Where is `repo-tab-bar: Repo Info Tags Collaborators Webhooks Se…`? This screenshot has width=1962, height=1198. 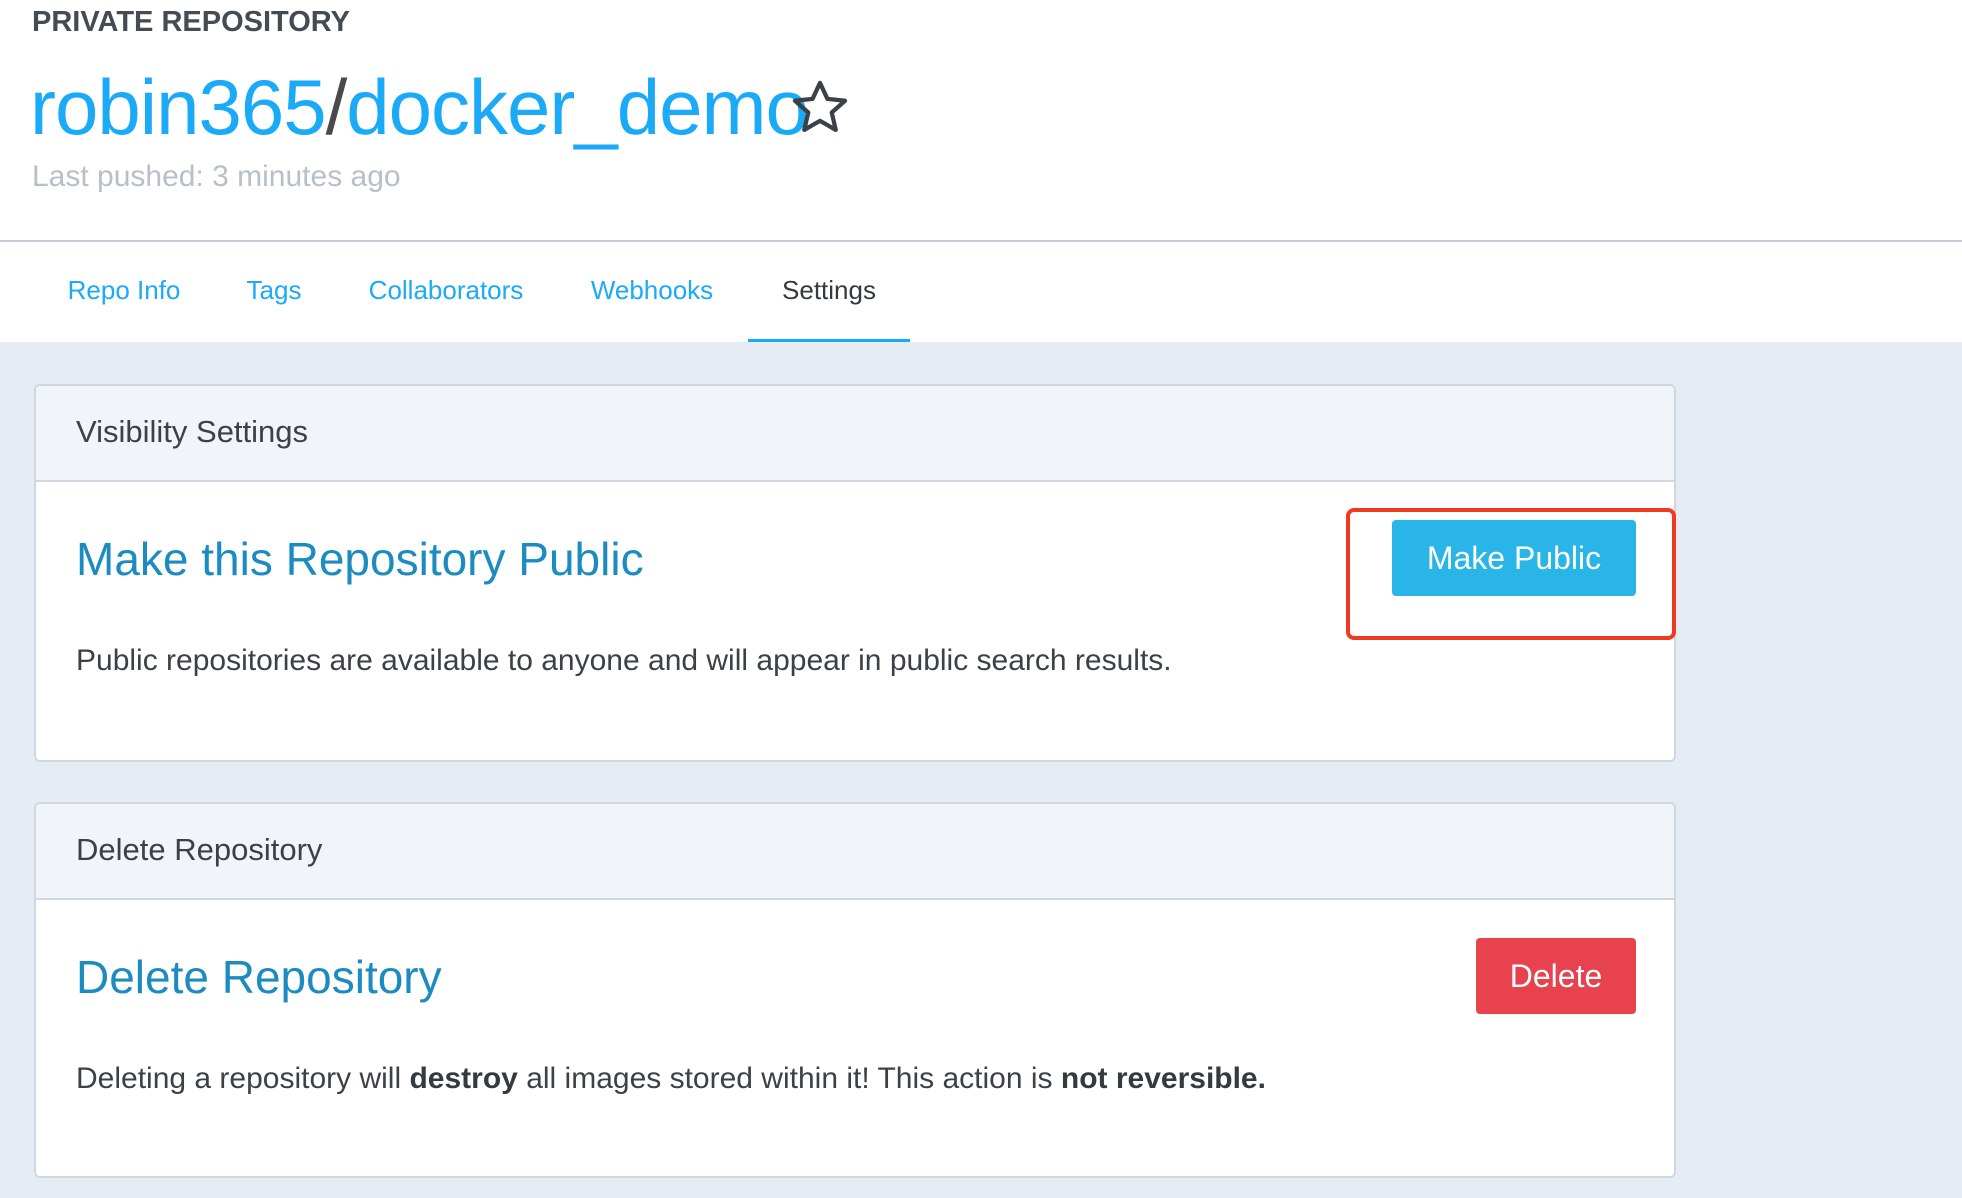 repo-tab-bar: Repo Info Tags Collaborators Webhooks Se… is located at coordinates (981, 292).